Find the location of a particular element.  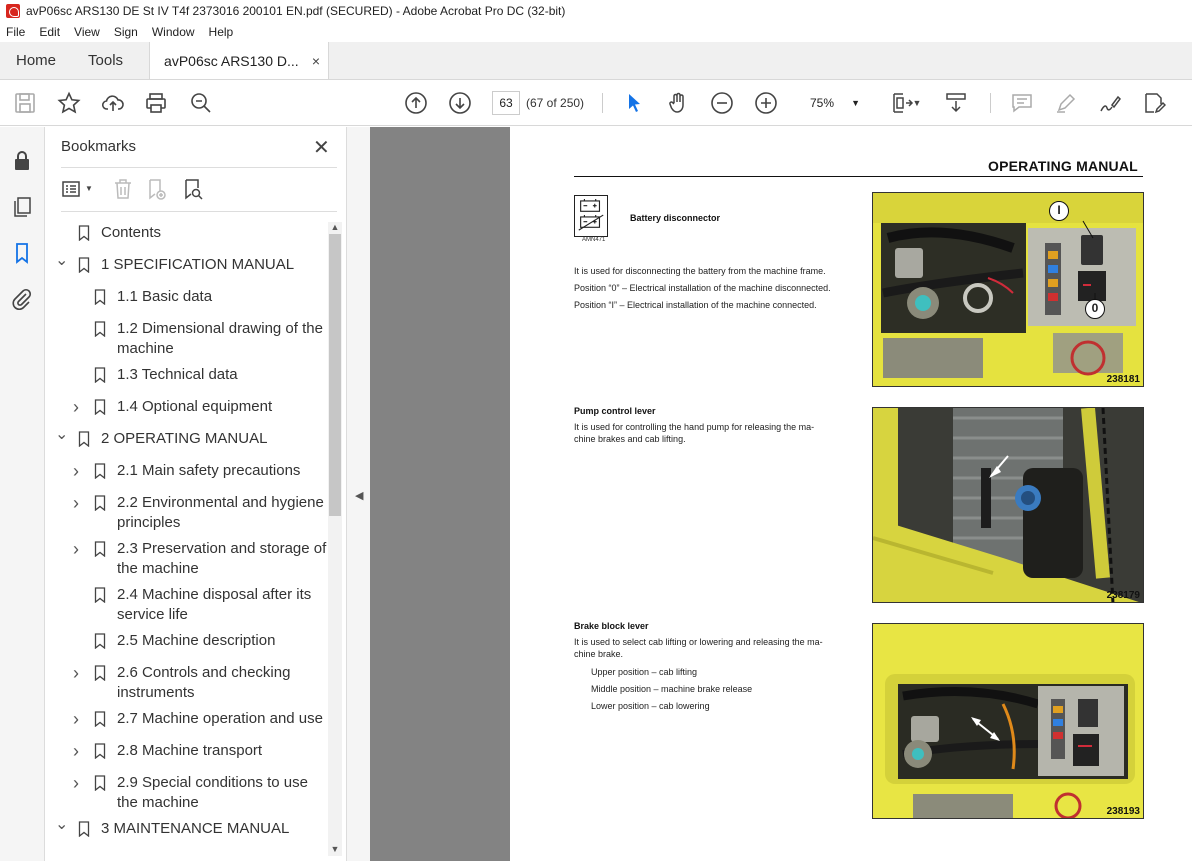

highlight-pen-icon is located at coordinates (1066, 103).